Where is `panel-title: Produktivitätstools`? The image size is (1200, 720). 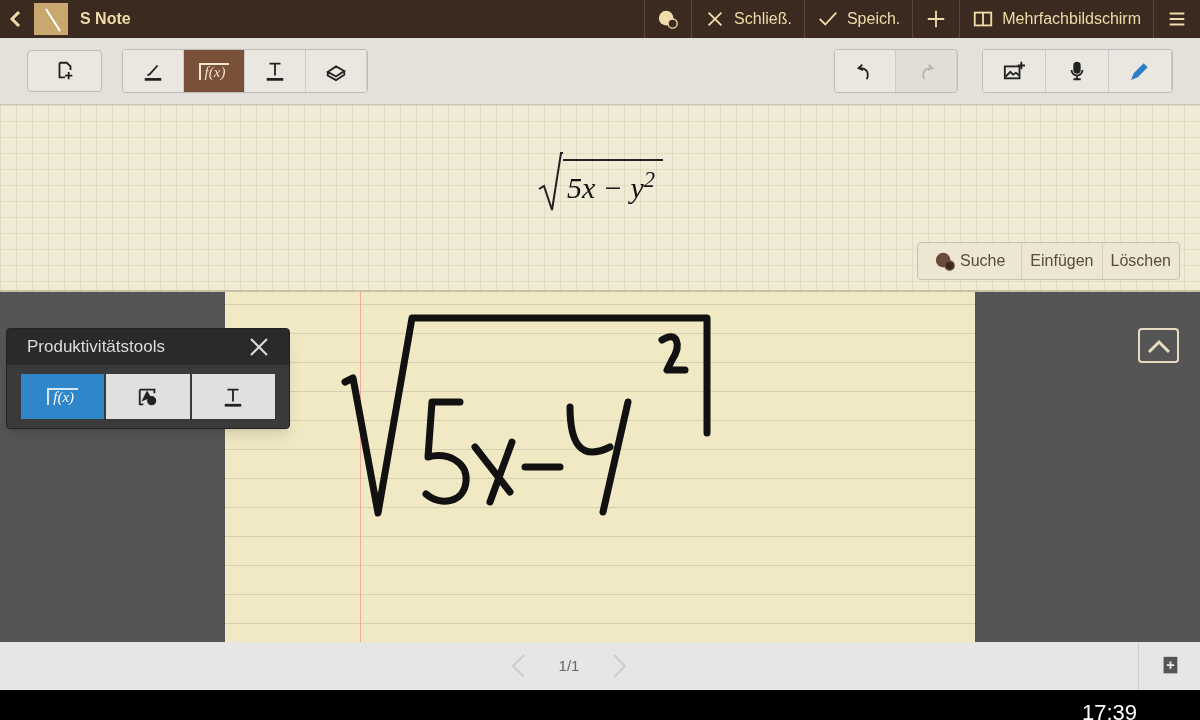
panel-title: Produktivitätstools is located at coordinates (96, 347).